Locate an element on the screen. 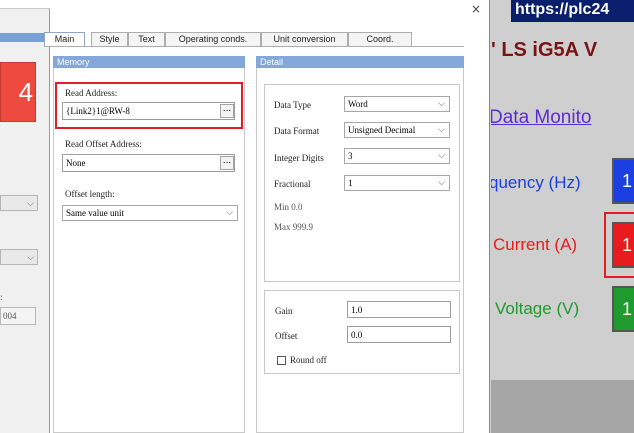 This screenshot has width=634, height=433. current-value-tile: 1 is located at coordinates (623, 245).